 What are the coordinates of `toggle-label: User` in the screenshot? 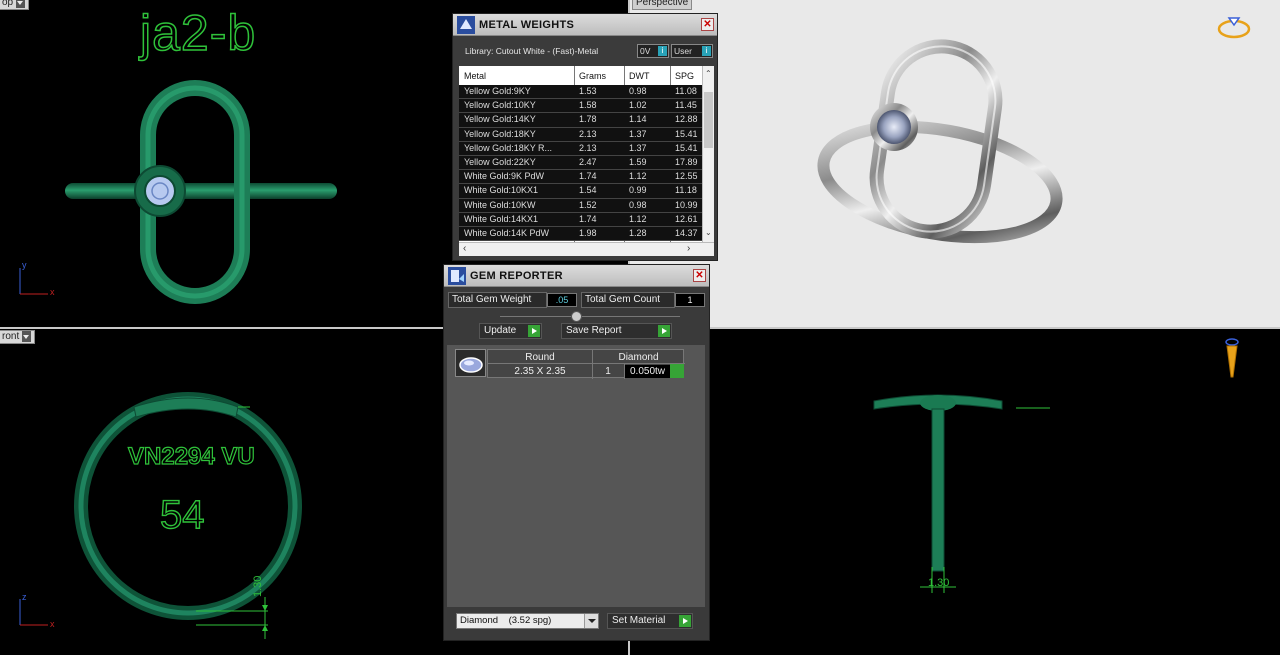 It's located at (683, 51).